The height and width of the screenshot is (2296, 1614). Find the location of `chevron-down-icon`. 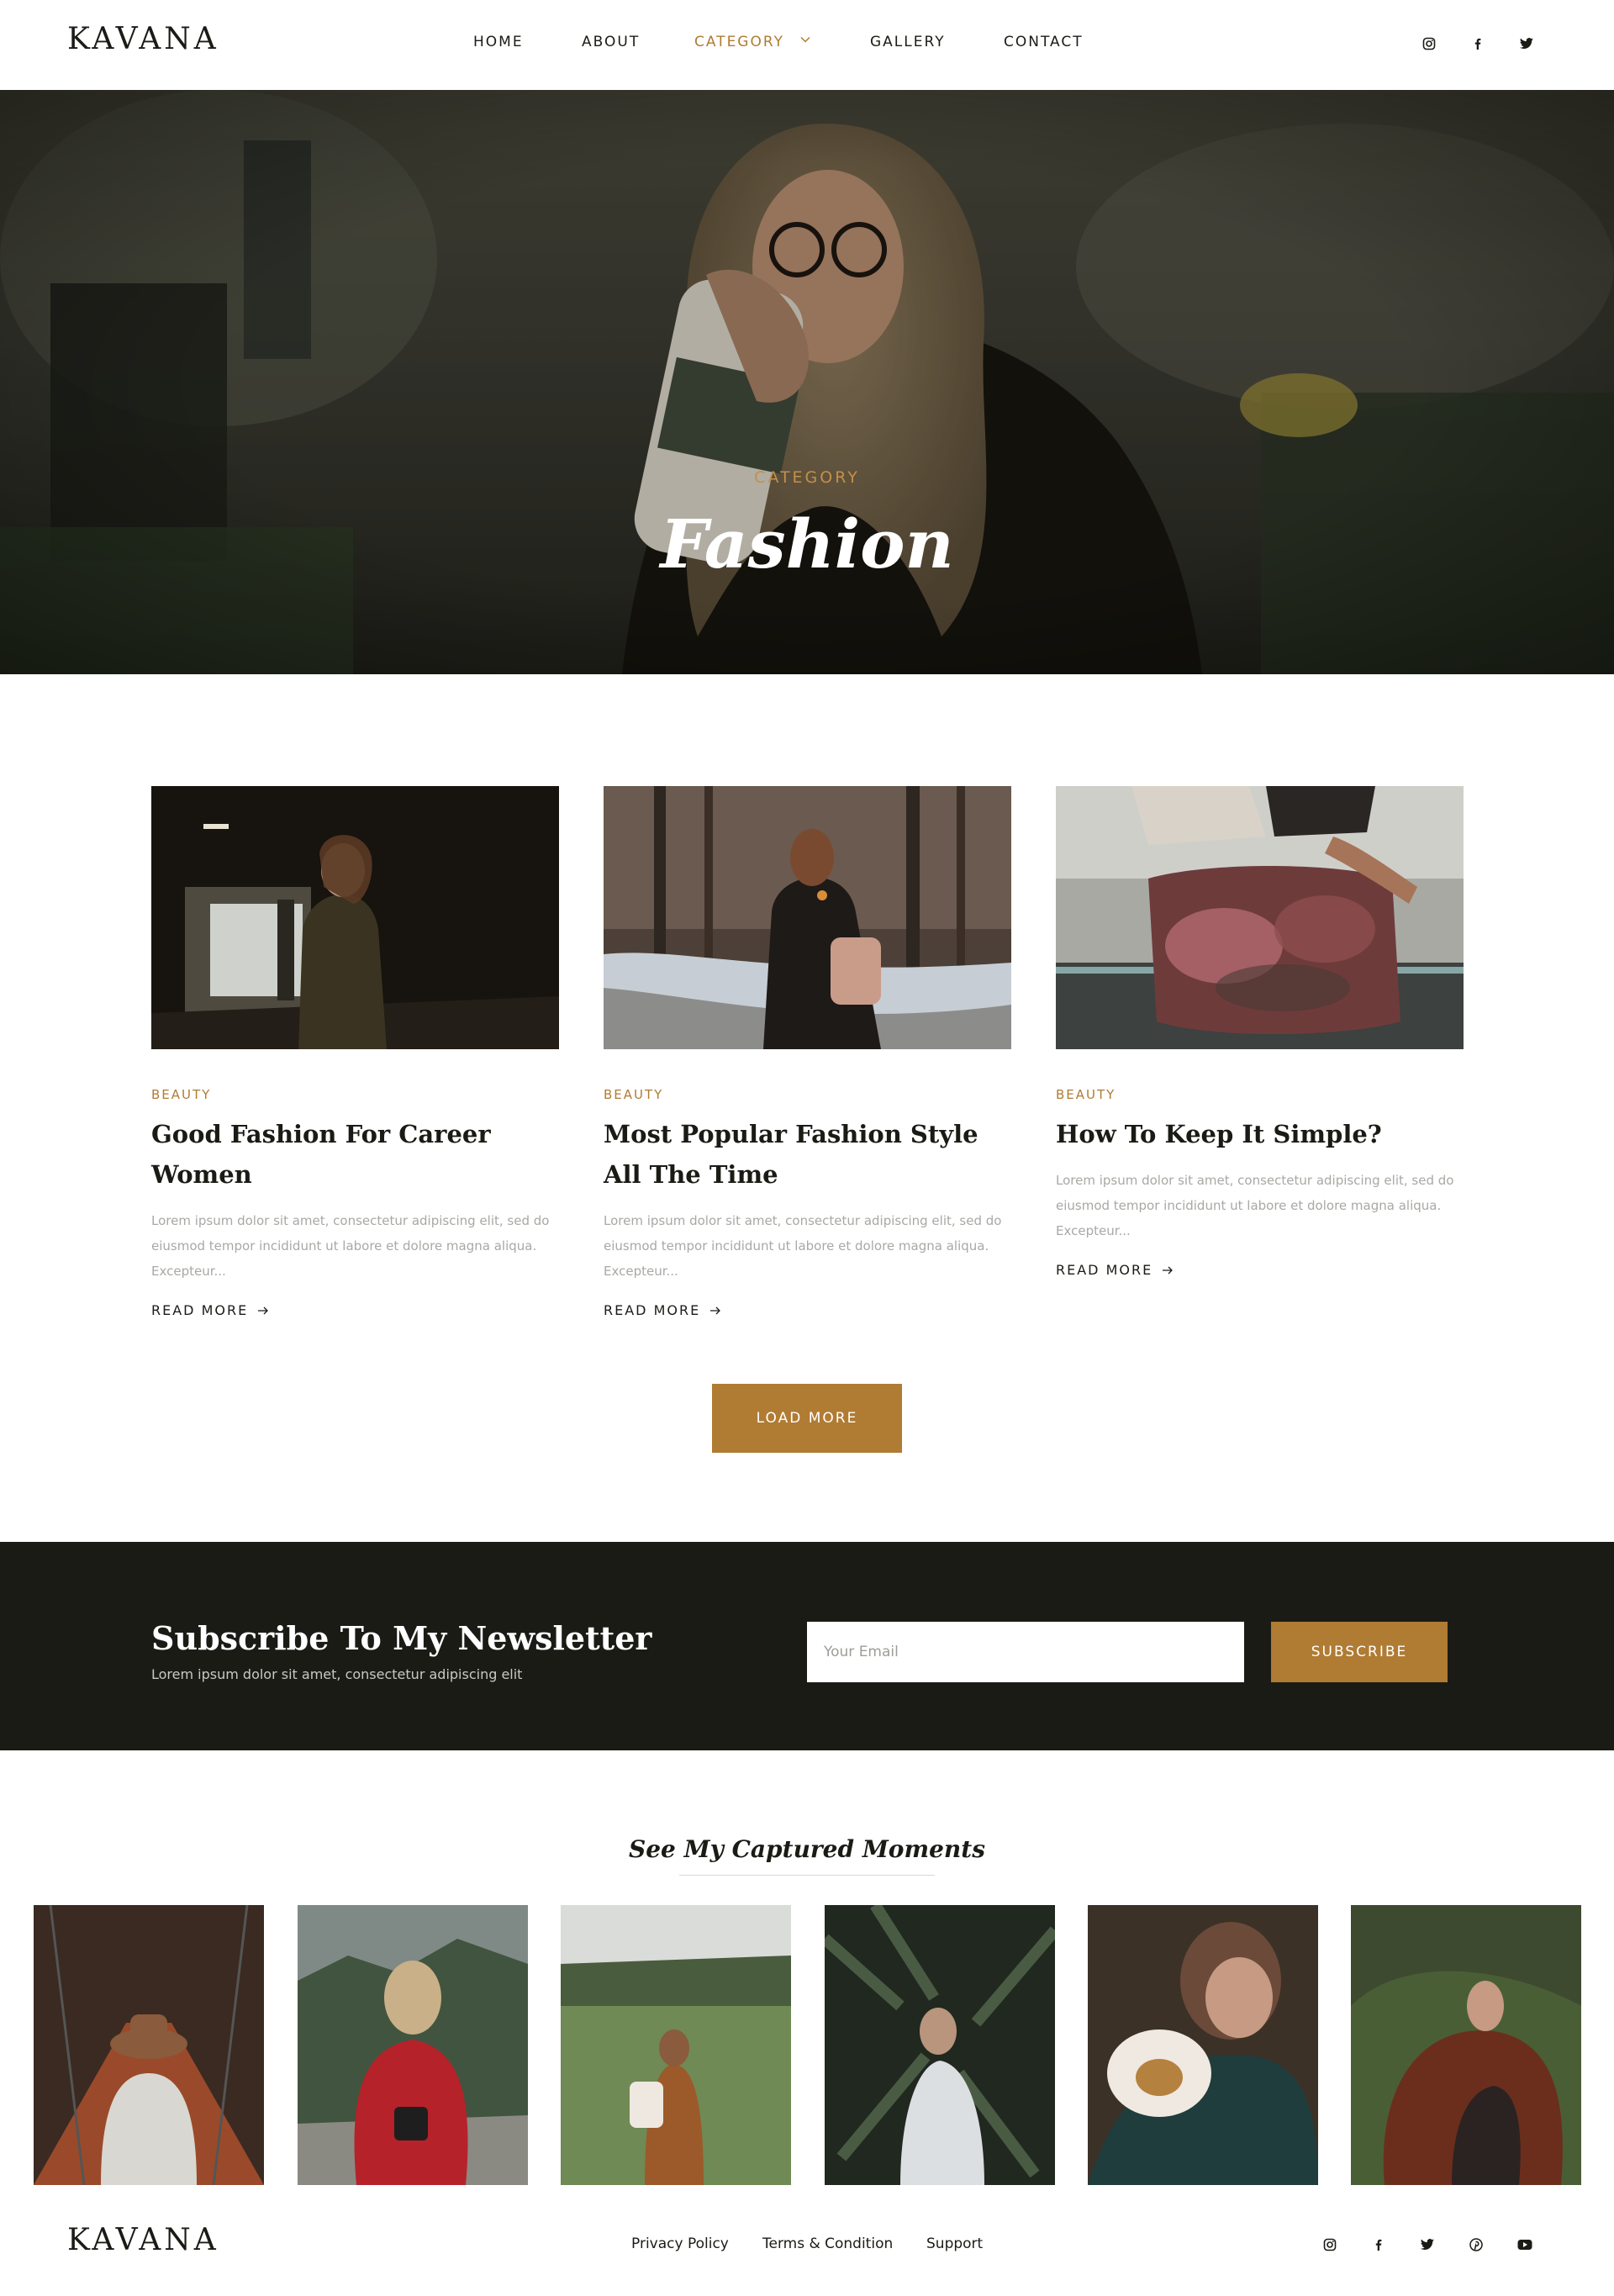

chevron-down-icon is located at coordinates (805, 40).